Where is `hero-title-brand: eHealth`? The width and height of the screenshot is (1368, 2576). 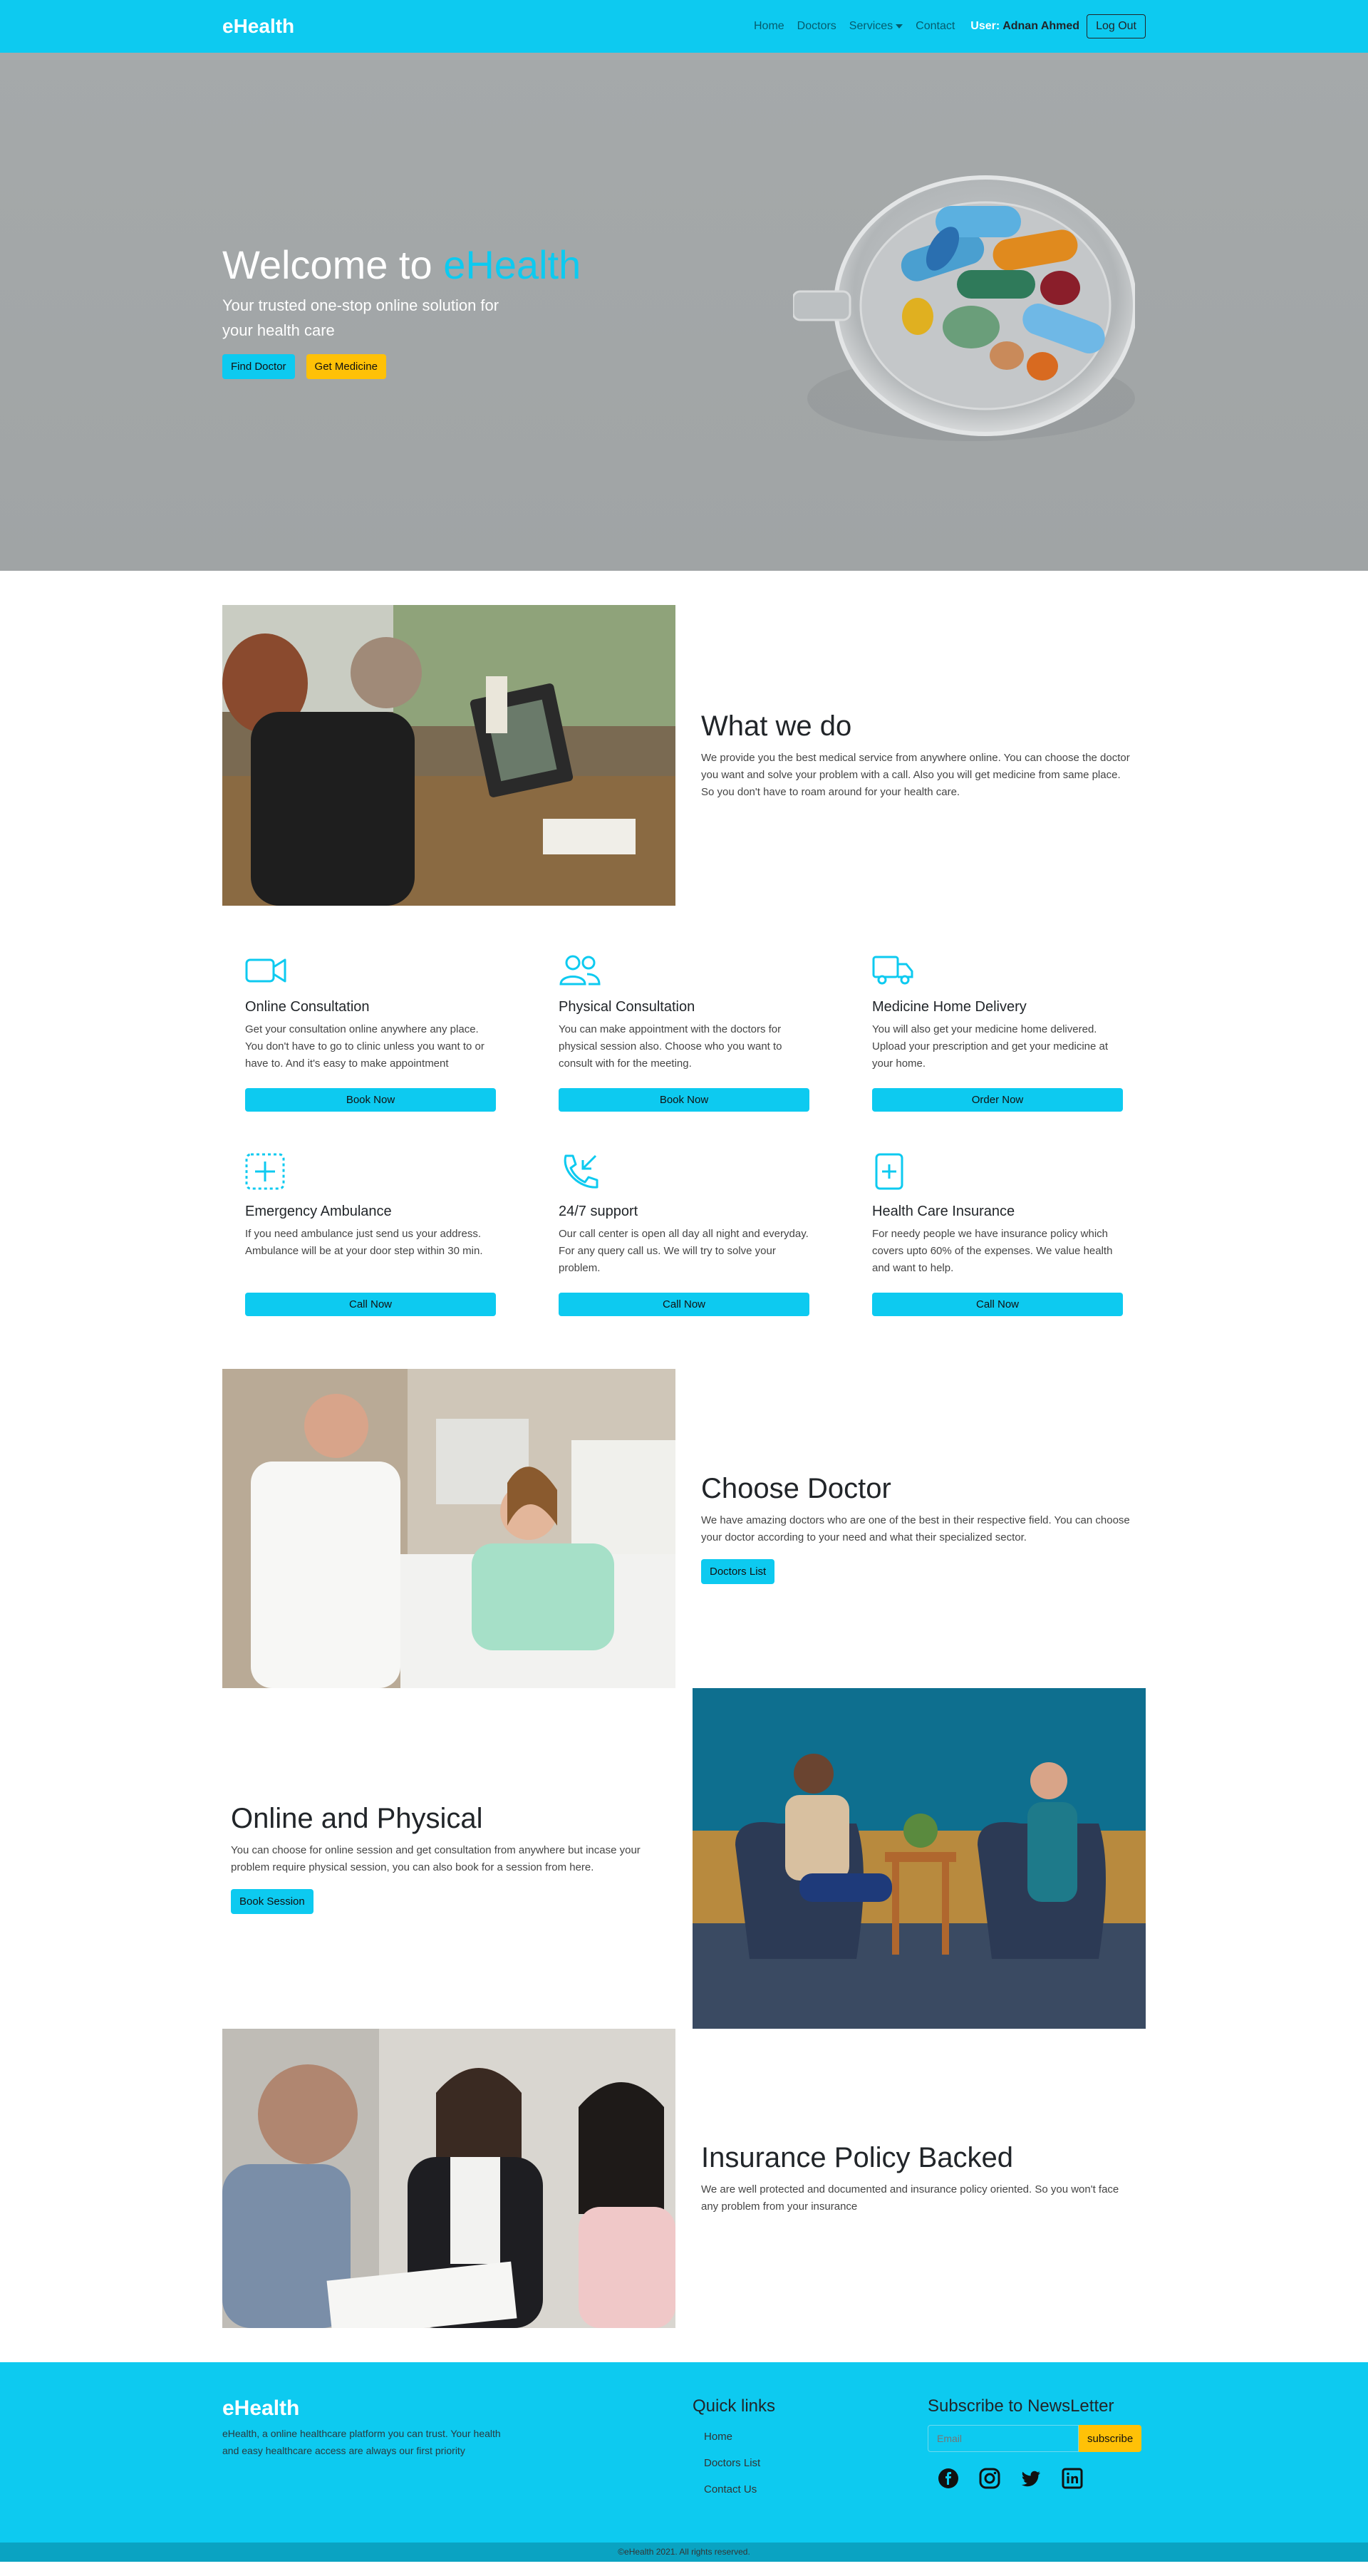
hero-title-brand: eHealth is located at coordinates (512, 264).